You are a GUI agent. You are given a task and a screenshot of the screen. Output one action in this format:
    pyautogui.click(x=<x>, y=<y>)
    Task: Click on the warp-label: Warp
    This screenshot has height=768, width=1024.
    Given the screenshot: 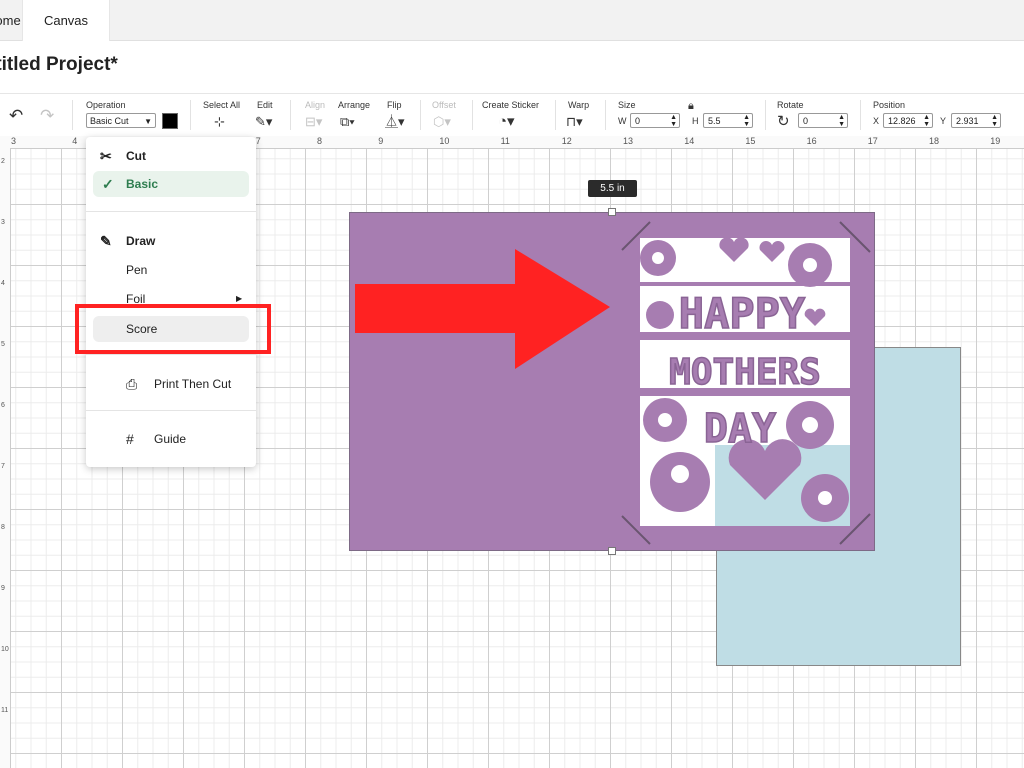 What is the action you would take?
    pyautogui.click(x=579, y=105)
    